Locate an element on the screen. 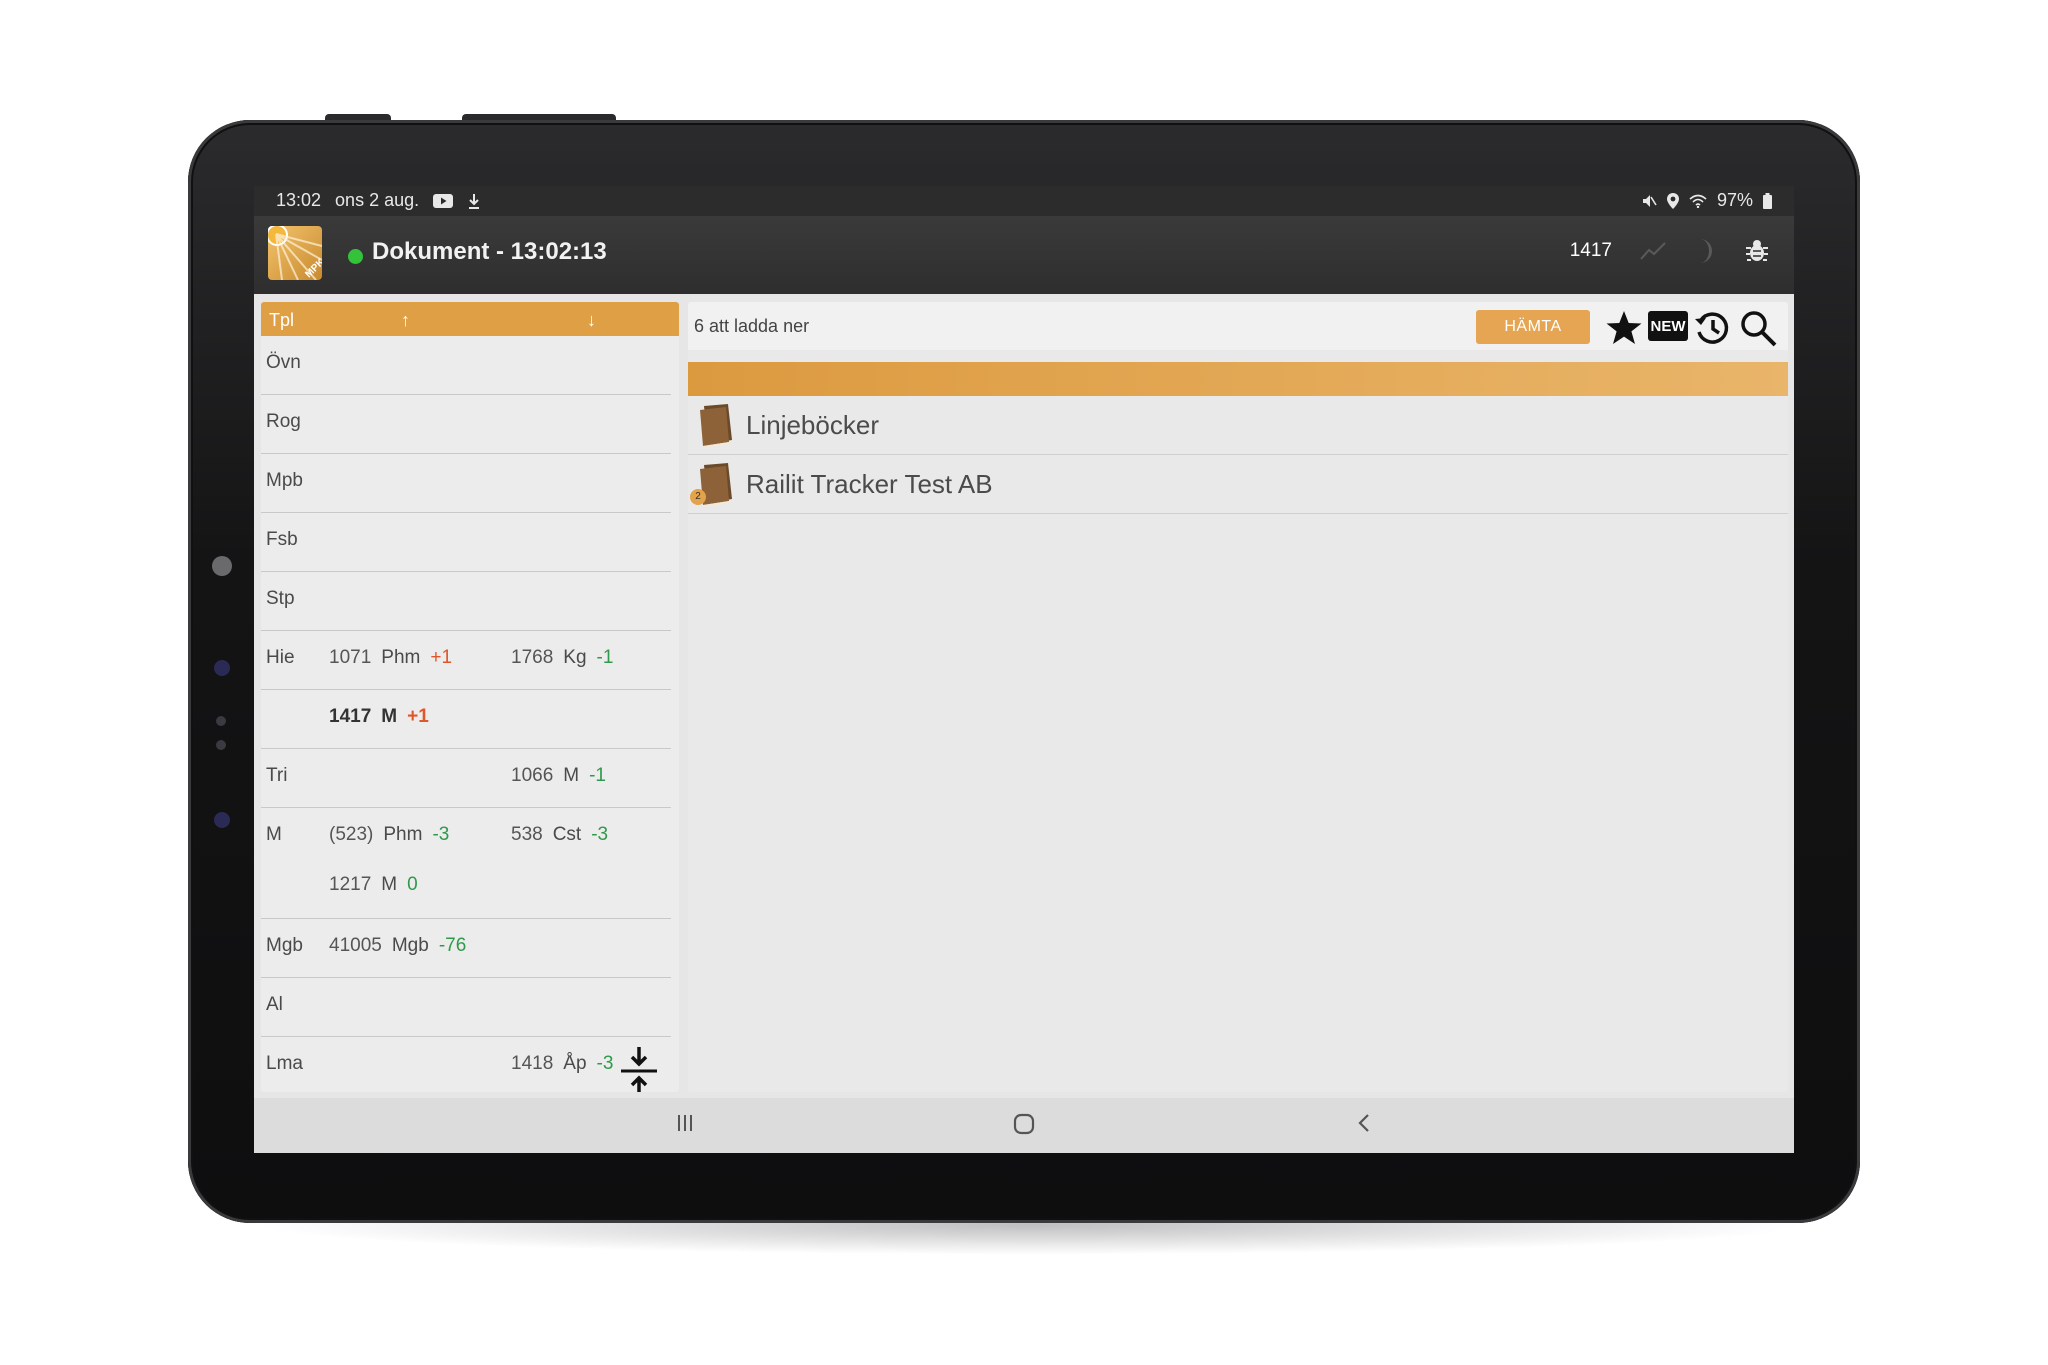 The height and width of the screenshot is (1365, 2048). bug-icon is located at coordinates (1757, 251).